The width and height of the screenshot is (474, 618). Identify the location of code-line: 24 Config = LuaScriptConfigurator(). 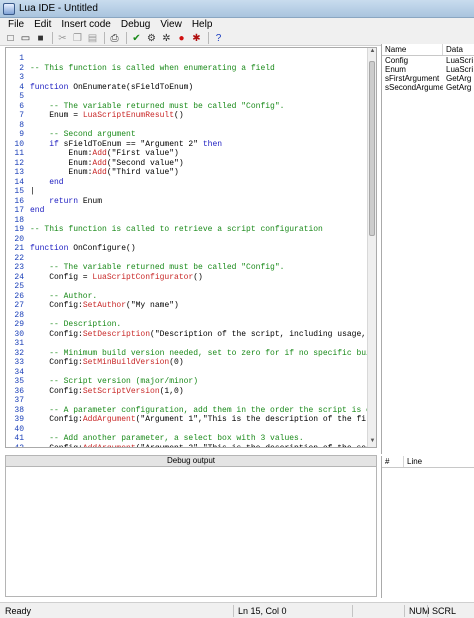
(187, 278).